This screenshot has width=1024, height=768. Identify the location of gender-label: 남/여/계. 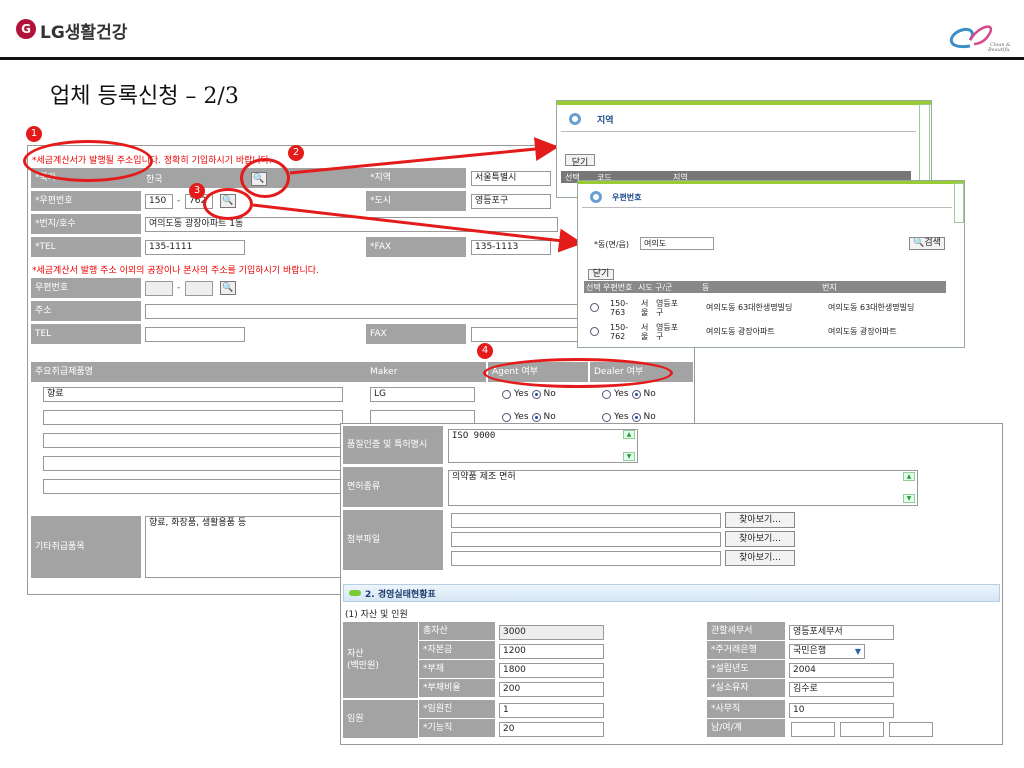
(746, 728).